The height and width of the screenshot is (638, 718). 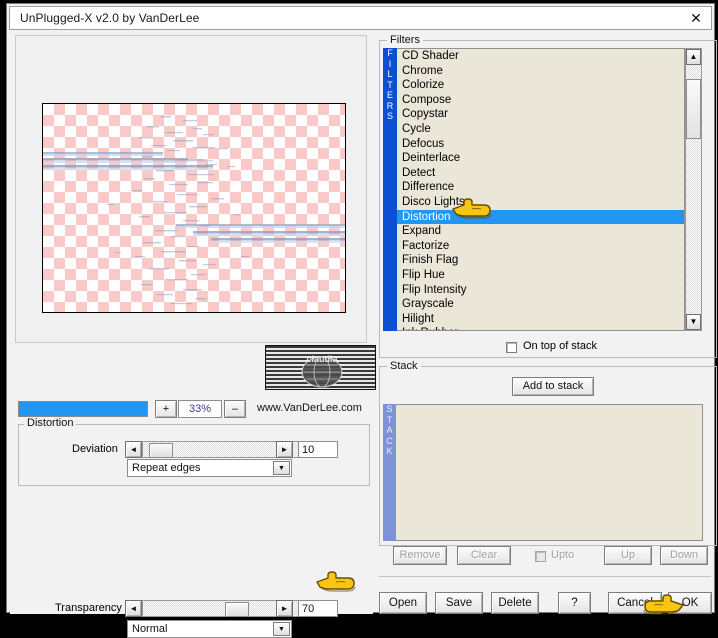 I want to click on deviation-increase-arrow: ►, so click(x=284, y=449).